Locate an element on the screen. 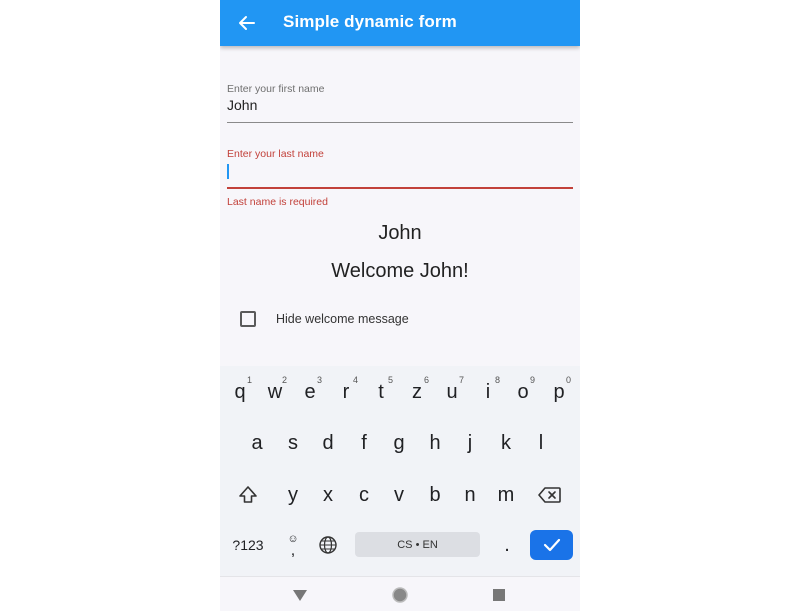  backspace-key is located at coordinates (550, 495).